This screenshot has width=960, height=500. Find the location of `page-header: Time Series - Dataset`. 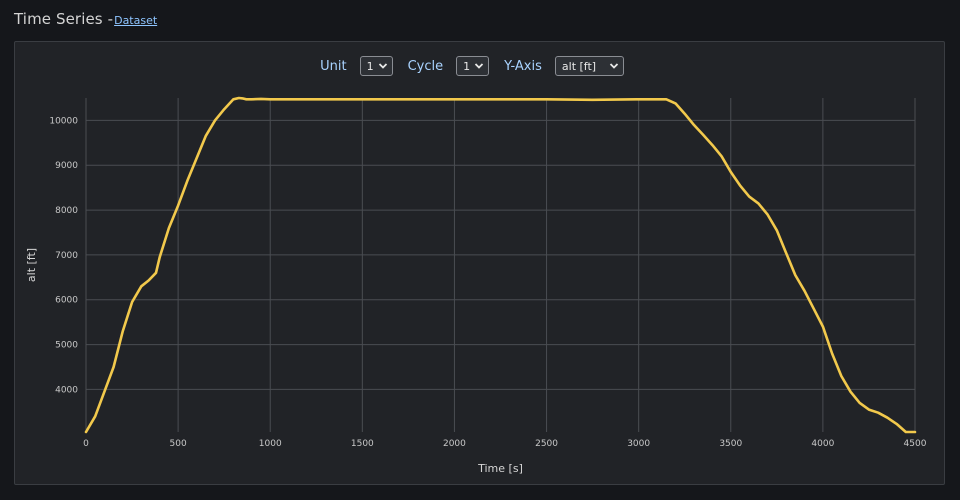

page-header: Time Series - Dataset is located at coordinates (85, 21).